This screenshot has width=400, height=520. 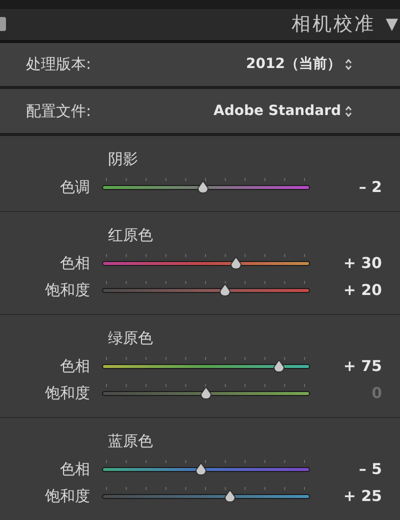 I want to click on slider-value: + 25, so click(x=362, y=497).